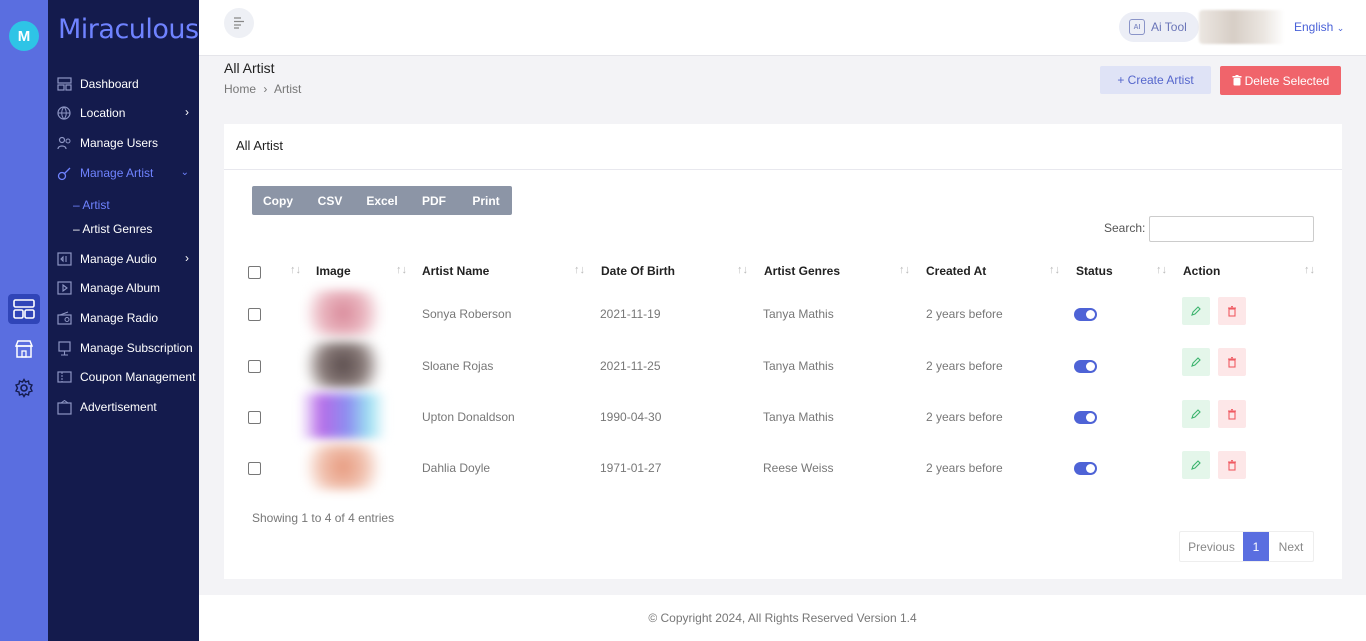 This screenshot has width=1366, height=641. Describe the element at coordinates (24, 36) in the screenshot. I see `app-logo: M` at that location.